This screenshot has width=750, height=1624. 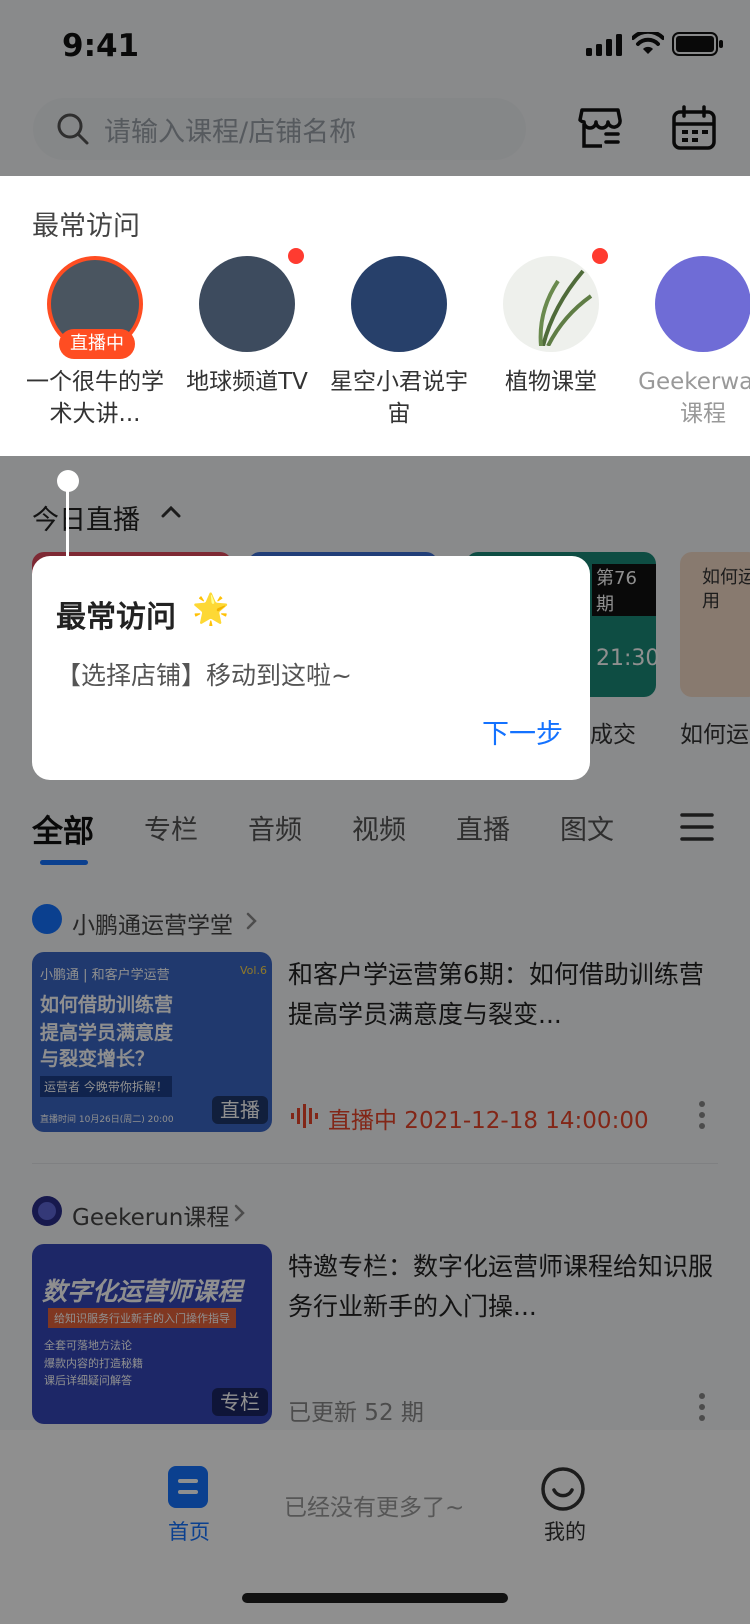 What do you see at coordinates (563, 1489) in the screenshot?
I see `profile-icon` at bounding box center [563, 1489].